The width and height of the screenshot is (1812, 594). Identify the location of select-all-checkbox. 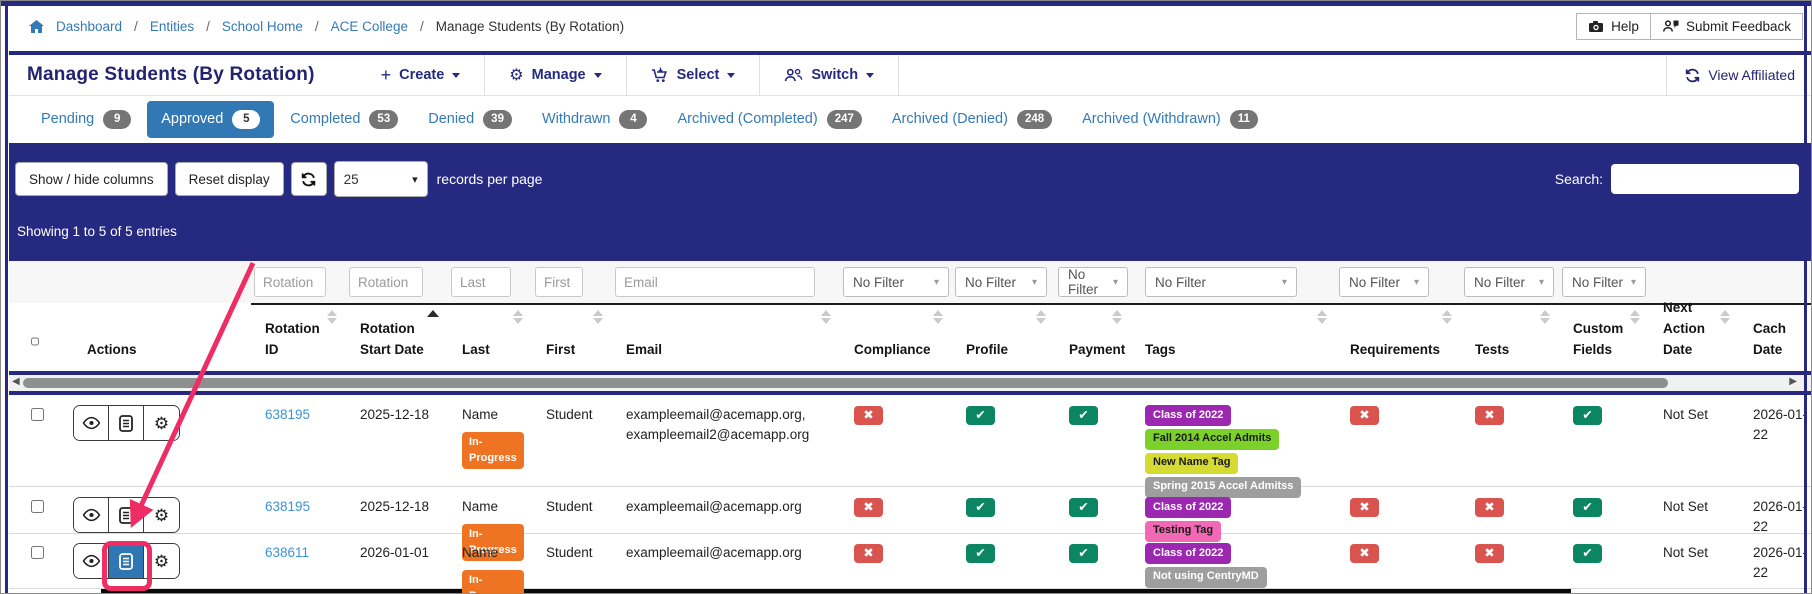
(35, 341).